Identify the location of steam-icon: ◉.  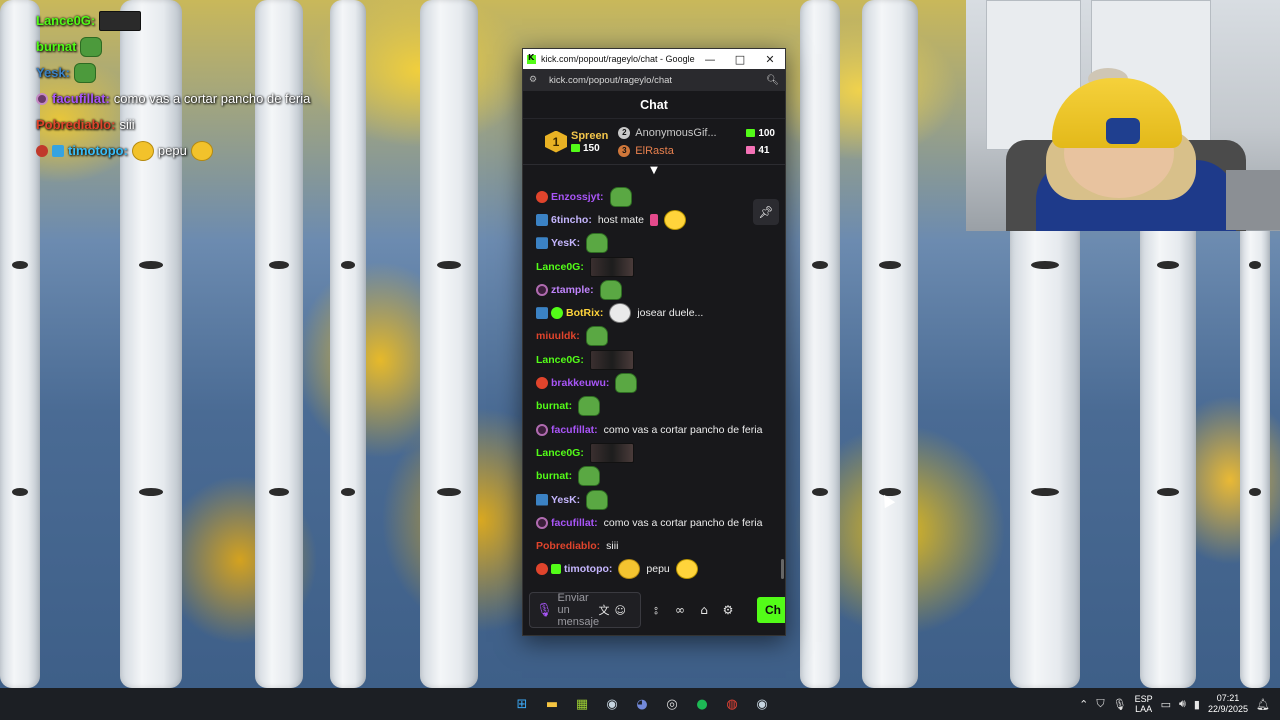
(612, 704).